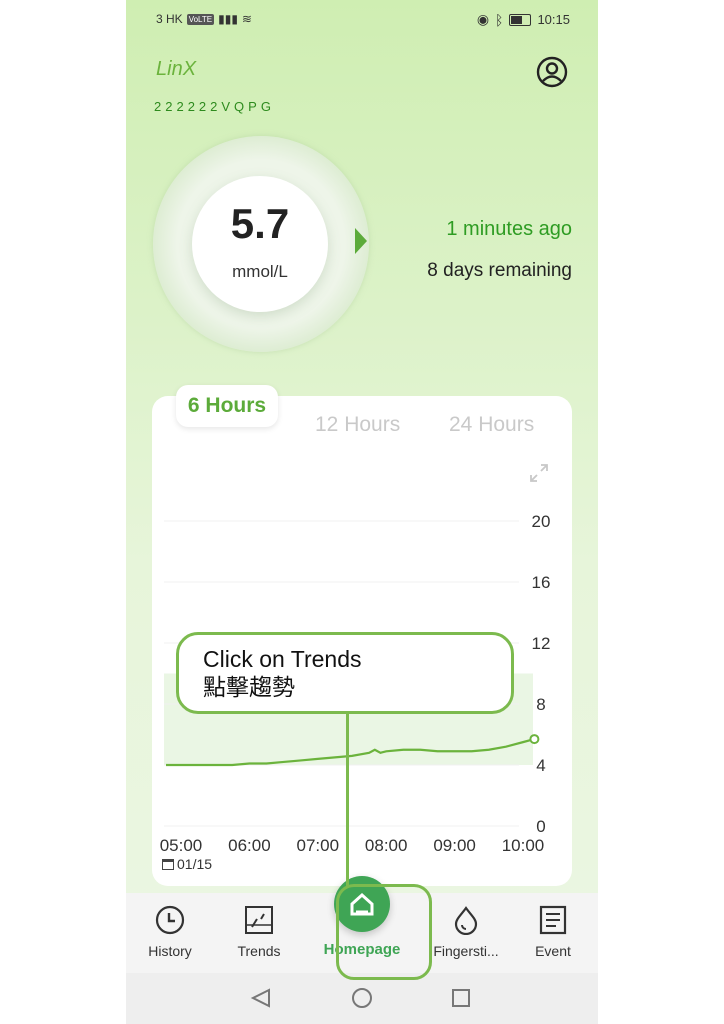 This screenshot has width=724, height=1024. Describe the element at coordinates (249, 845) in the screenshot. I see `x-tick-label: 06:00` at that location.